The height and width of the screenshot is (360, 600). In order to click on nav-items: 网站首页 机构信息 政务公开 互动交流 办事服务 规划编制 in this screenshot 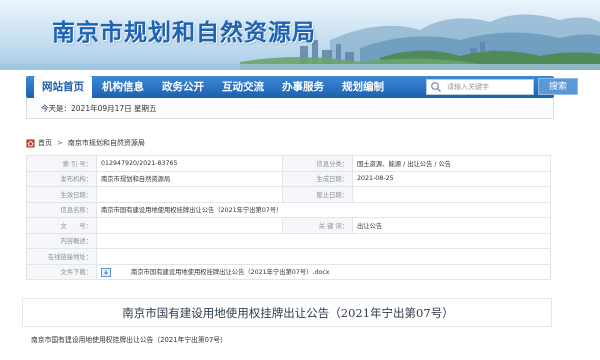, I will do `click(214, 87)`.